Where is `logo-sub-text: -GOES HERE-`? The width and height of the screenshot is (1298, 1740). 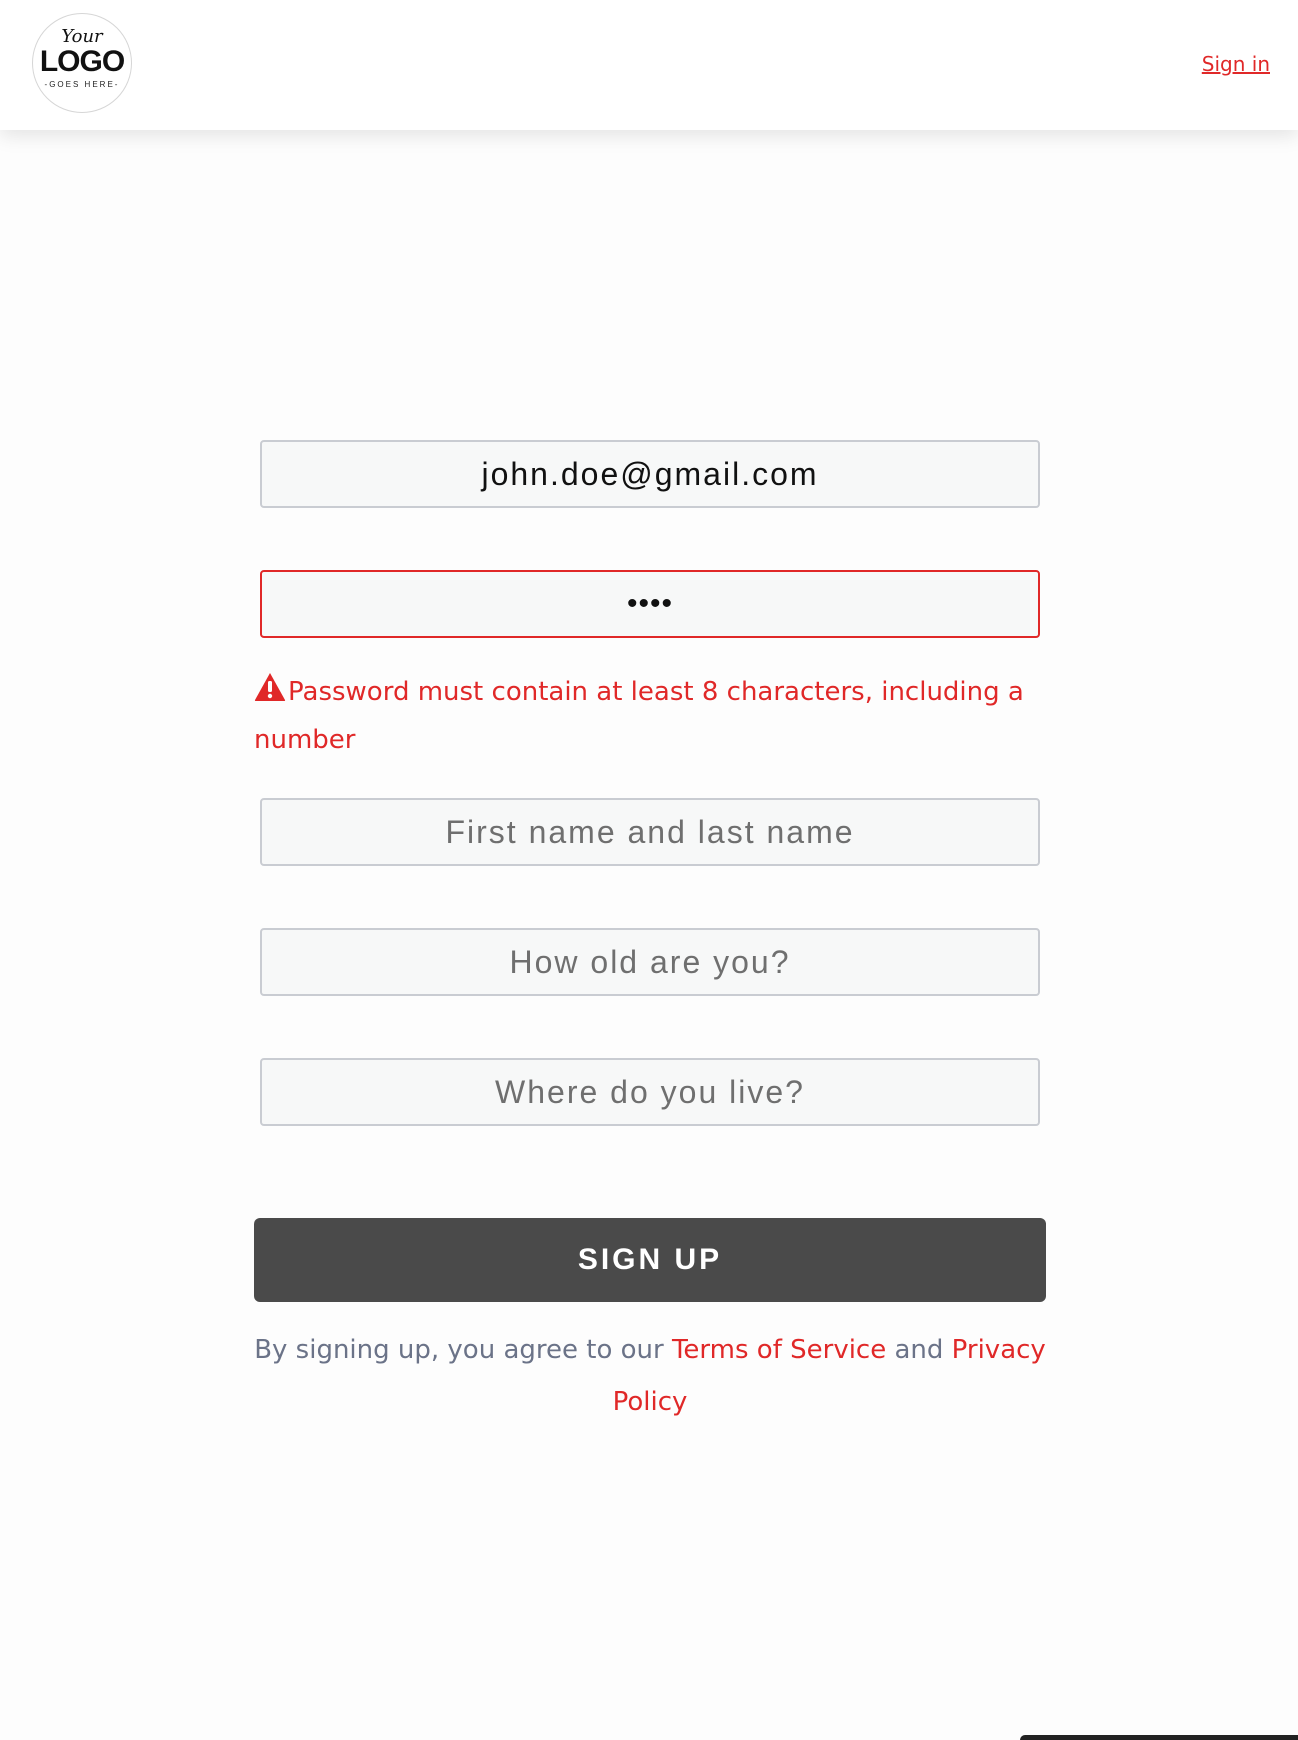 logo-sub-text: -GOES HERE- is located at coordinates (82, 84).